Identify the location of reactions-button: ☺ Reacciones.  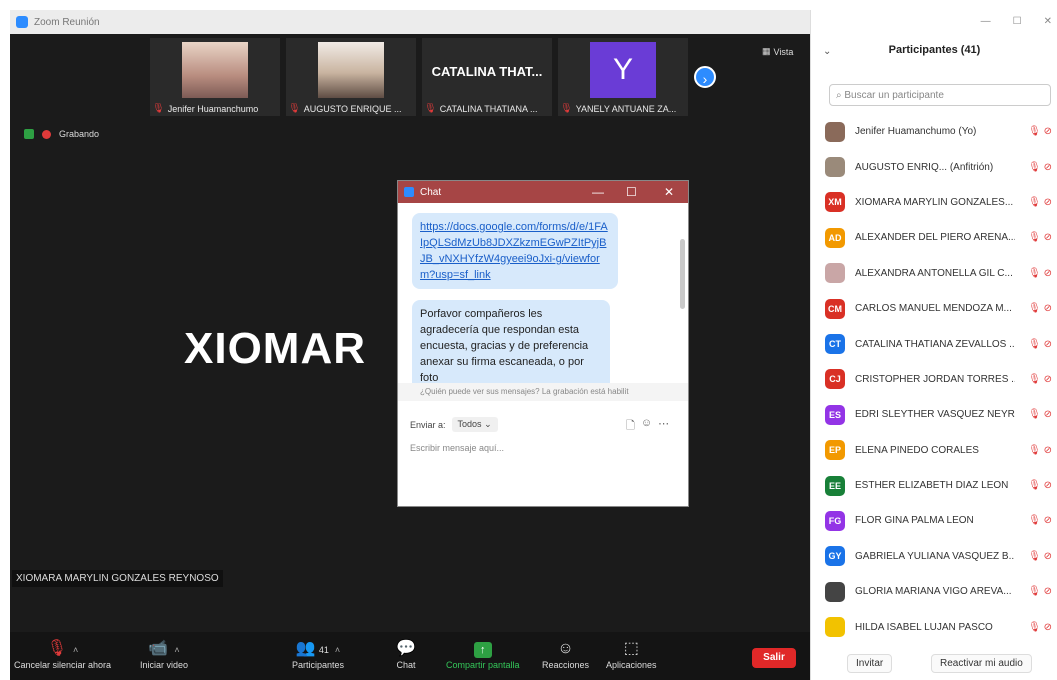
(565, 654).